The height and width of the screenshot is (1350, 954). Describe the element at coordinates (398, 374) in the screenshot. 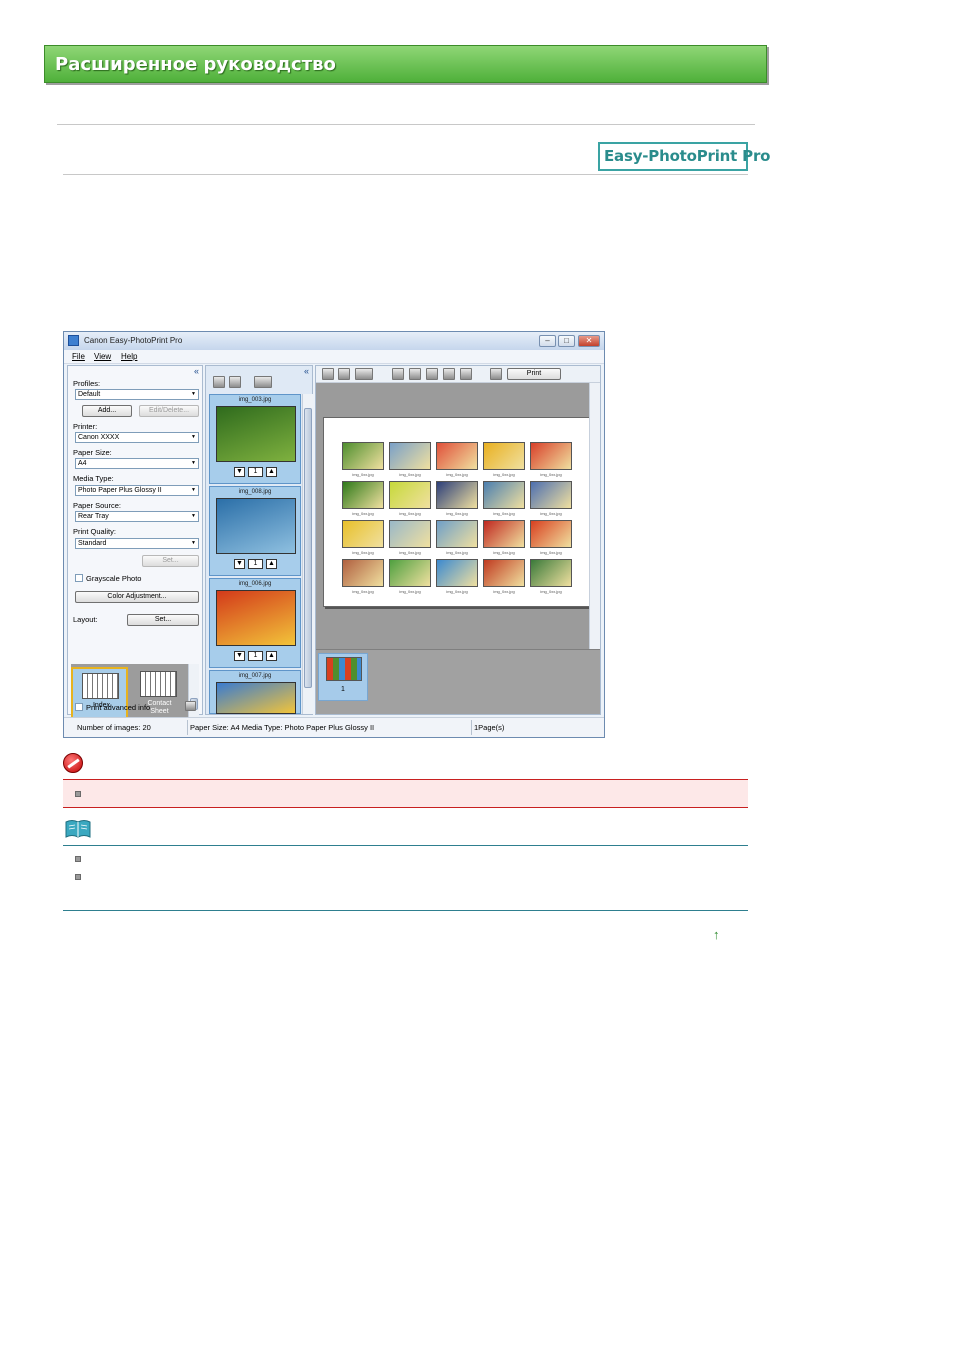

I see `rotate-left-icon` at that location.